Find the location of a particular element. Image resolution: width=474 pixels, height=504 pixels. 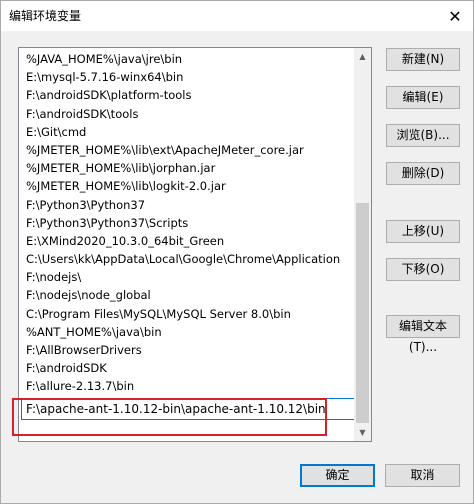

chevron-down-icon: ▼ is located at coordinates (362, 432).